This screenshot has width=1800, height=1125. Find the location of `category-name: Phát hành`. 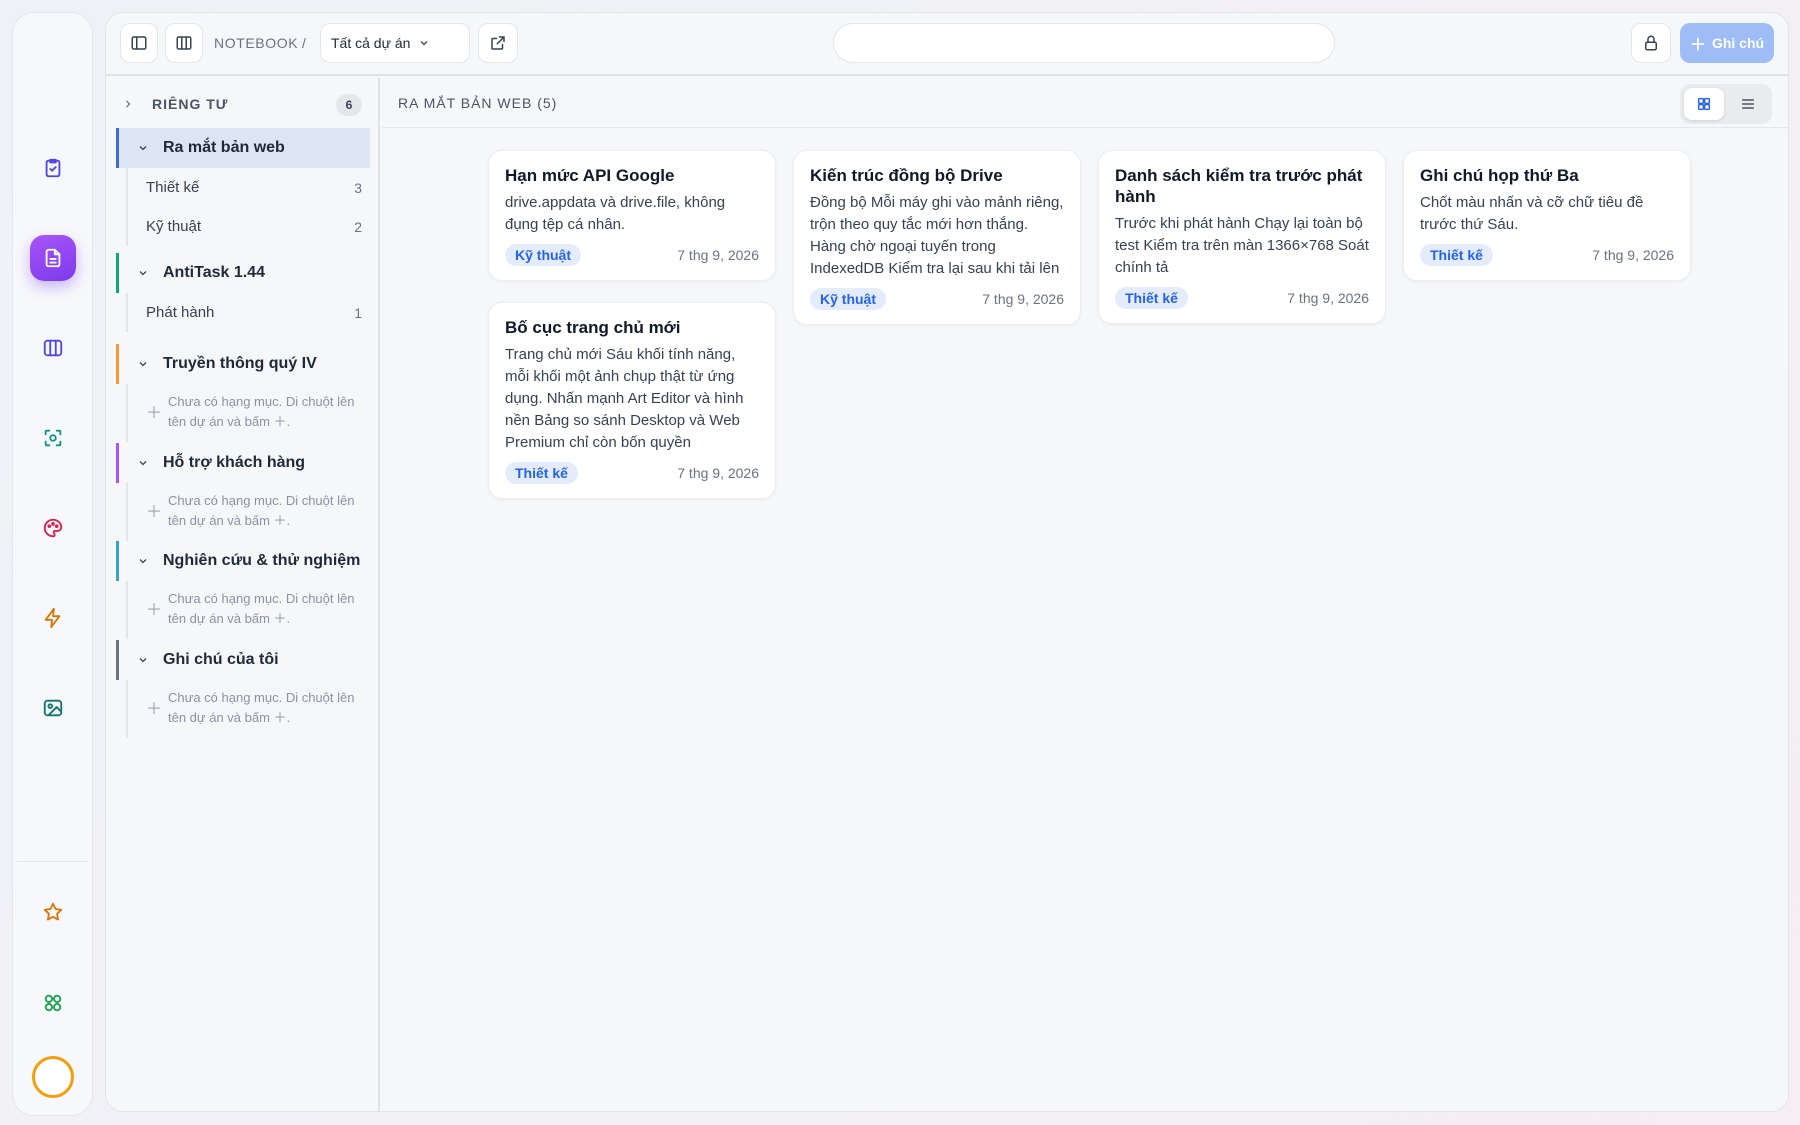

category-name: Phát hành is located at coordinates (180, 312).